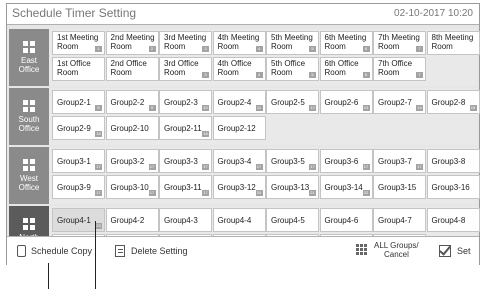  I want to click on title-bar: Schedule Timer Setting 02-10-2017 10:20, so click(243, 14).